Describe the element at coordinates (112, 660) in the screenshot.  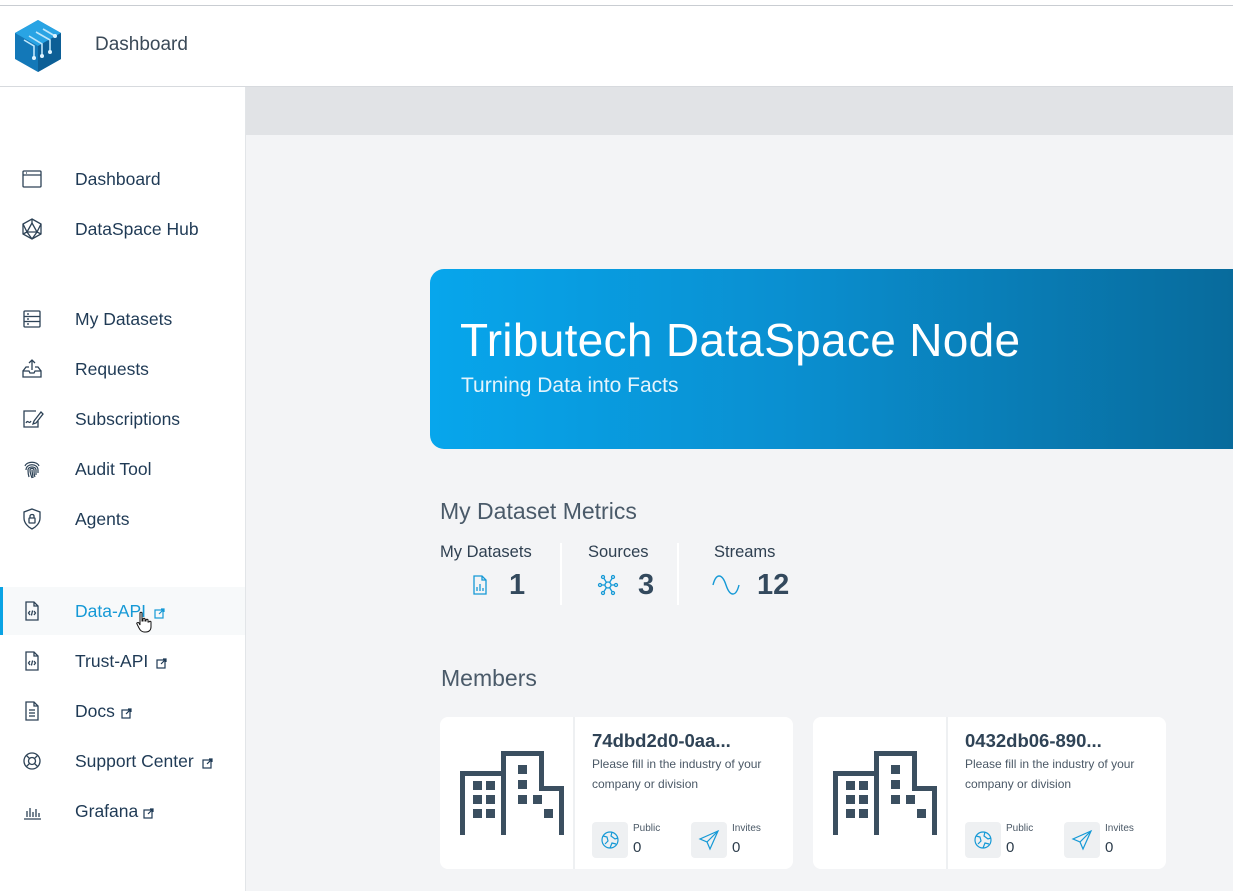
I see `sidebar-item-label: Trust-API` at that location.